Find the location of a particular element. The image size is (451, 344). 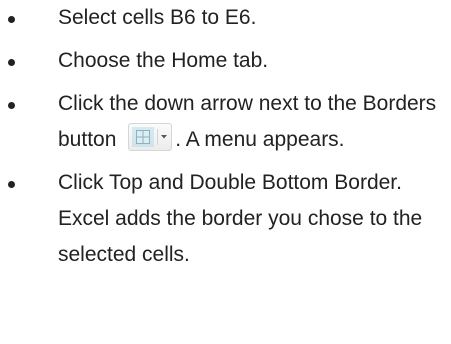

step-1-text: Select cells B6 to E6. is located at coordinates (157, 17).